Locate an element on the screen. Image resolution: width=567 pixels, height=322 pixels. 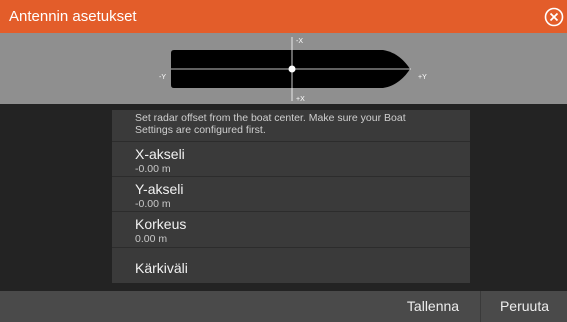
x-axis-setting: X-akseli -0.00 m is located at coordinates (291, 158).